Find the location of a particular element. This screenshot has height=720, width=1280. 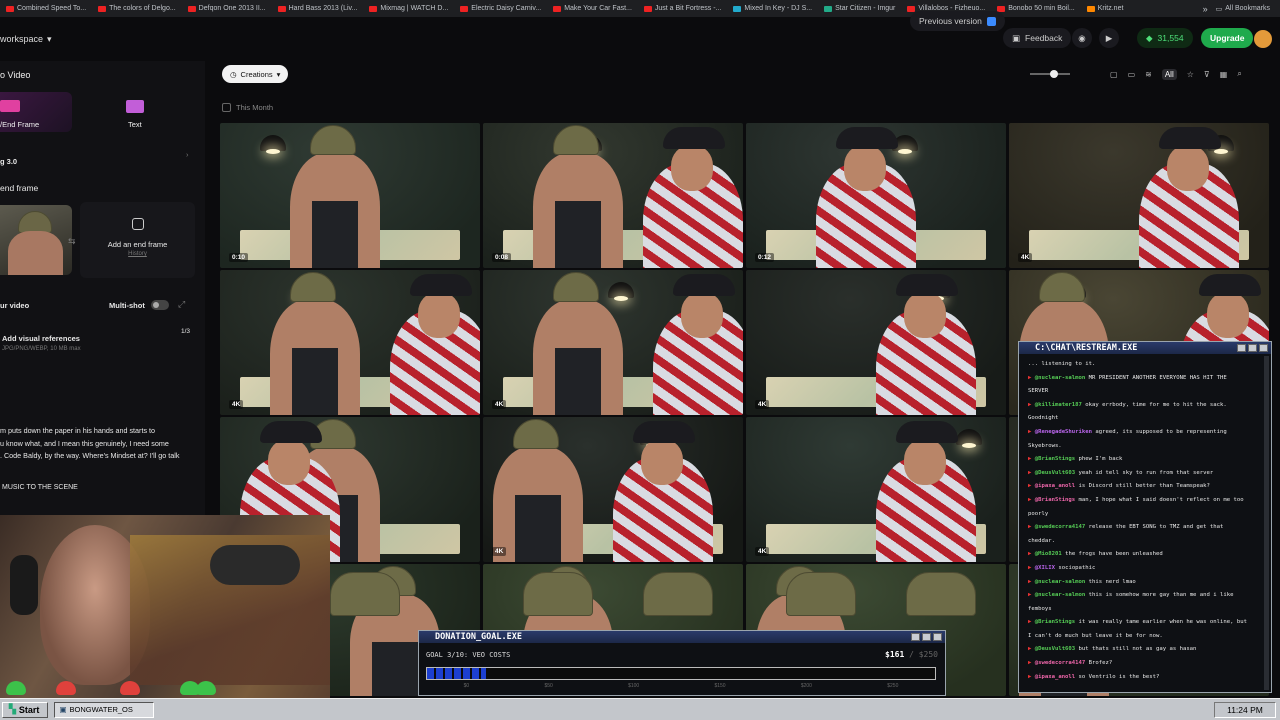

multi-shot-toggle is located at coordinates (160, 305).